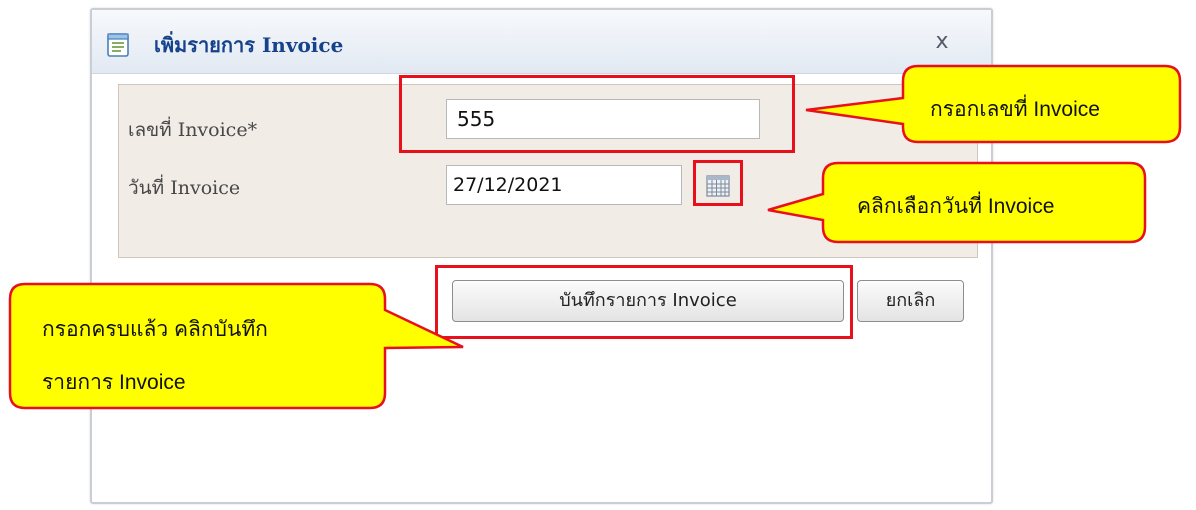  I want to click on save-invoice-button: บันทึกรายการ Invoice, so click(648, 301).